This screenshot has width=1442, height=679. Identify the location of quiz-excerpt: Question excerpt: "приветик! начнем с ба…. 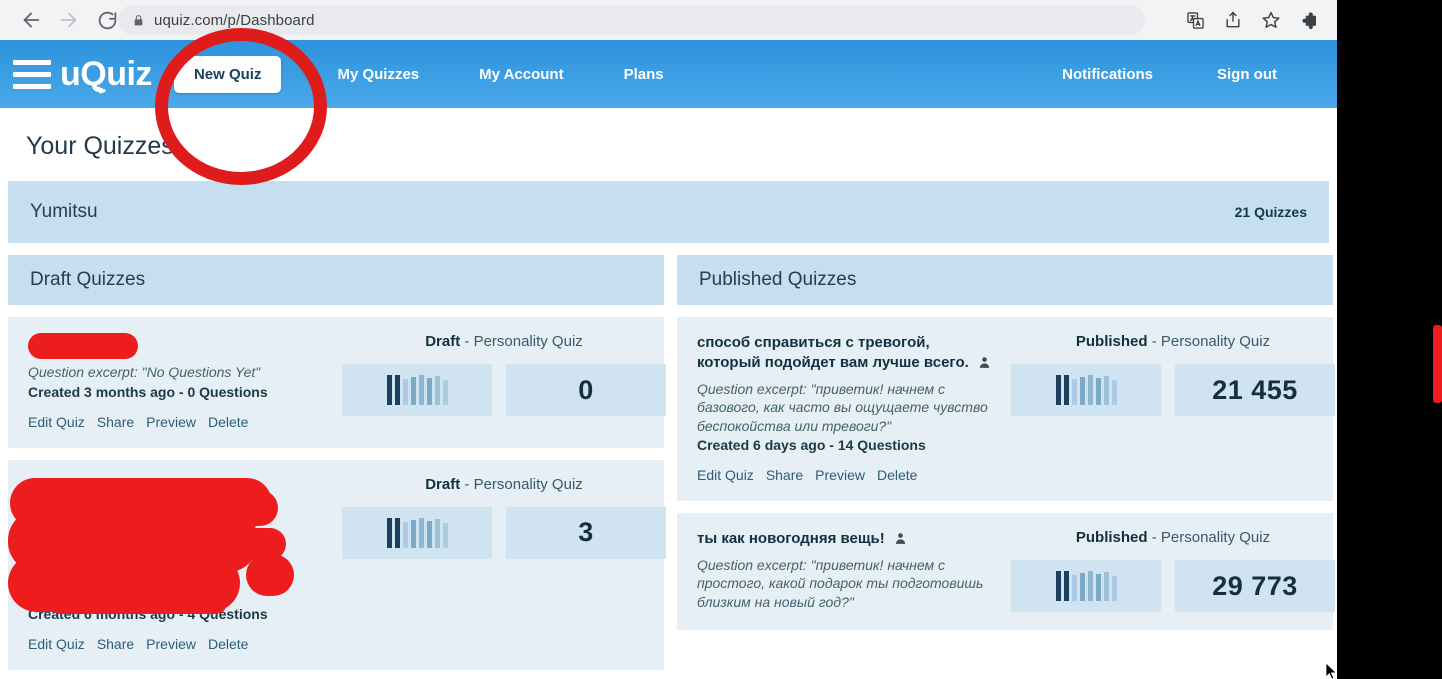
(842, 407).